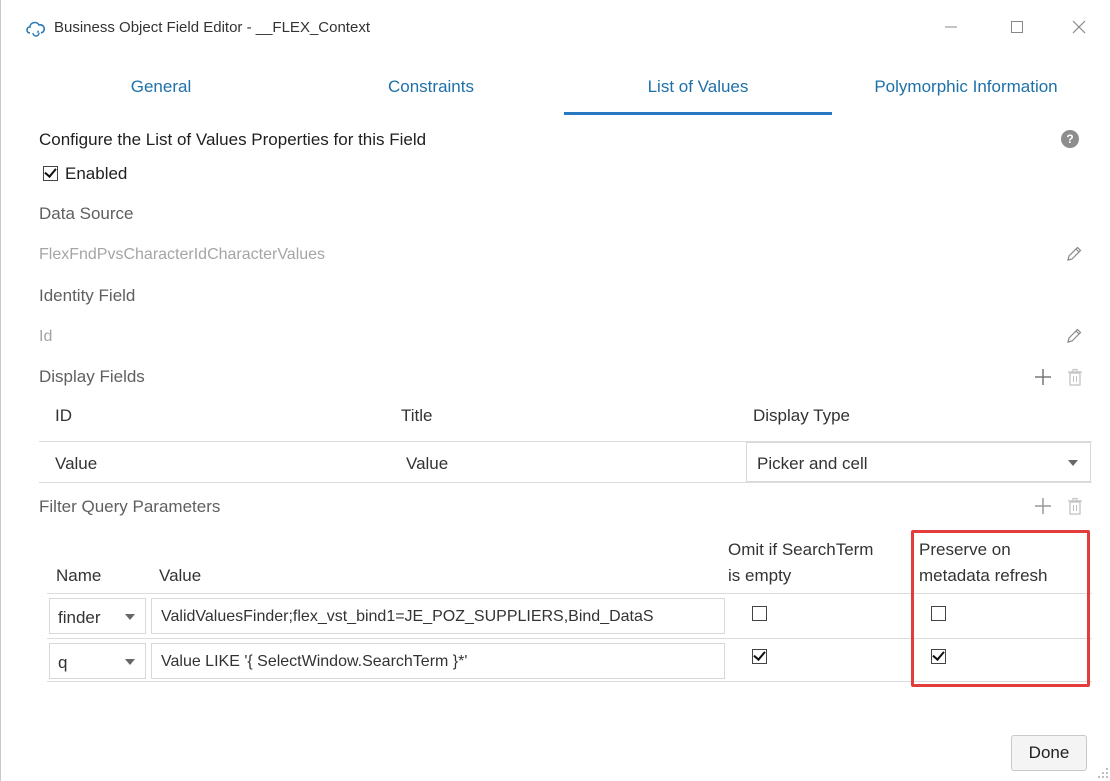 The width and height of the screenshot is (1110, 781). I want to click on tab-constraints: Constraints, so click(431, 96).